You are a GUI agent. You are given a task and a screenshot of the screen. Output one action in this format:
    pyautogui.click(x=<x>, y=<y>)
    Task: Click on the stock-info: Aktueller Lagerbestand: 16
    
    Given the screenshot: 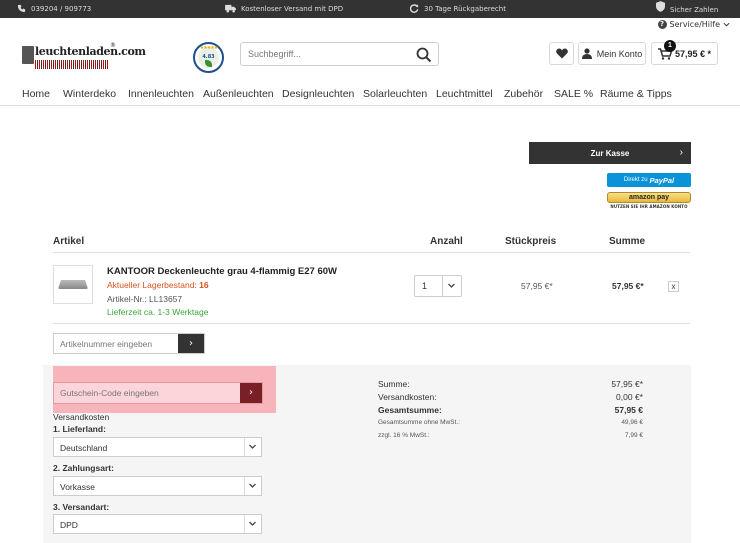 What is the action you would take?
    pyautogui.click(x=158, y=285)
    